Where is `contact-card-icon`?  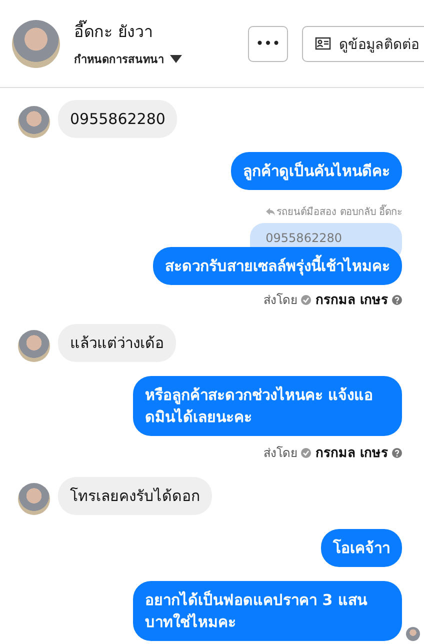
contact-card-icon is located at coordinates (323, 43).